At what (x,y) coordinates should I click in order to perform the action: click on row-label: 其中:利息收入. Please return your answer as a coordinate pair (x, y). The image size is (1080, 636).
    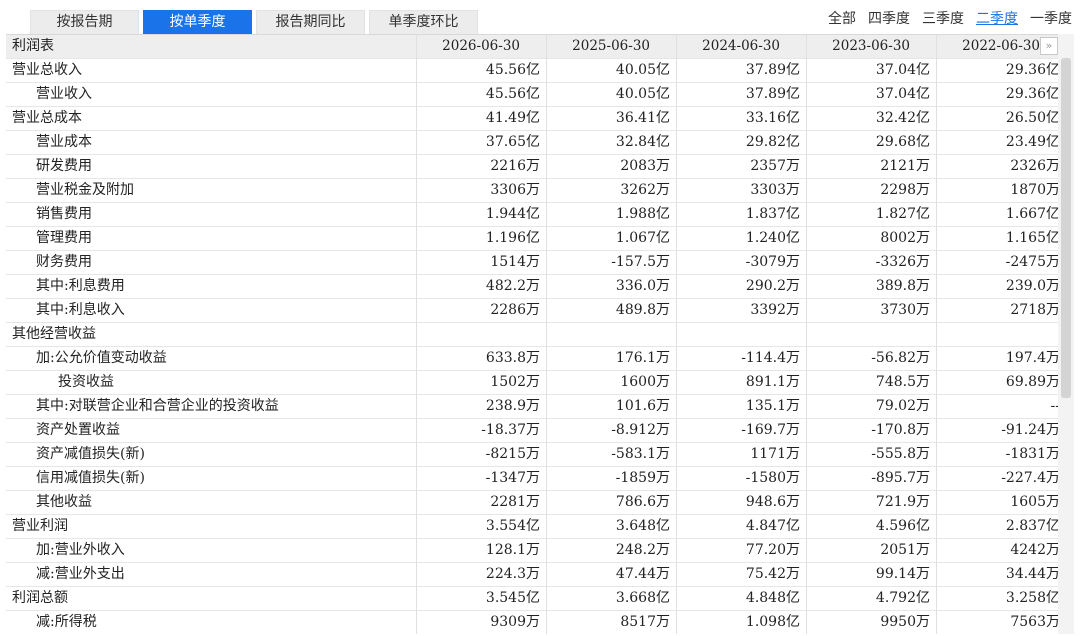
    Looking at the image, I should click on (80, 310).